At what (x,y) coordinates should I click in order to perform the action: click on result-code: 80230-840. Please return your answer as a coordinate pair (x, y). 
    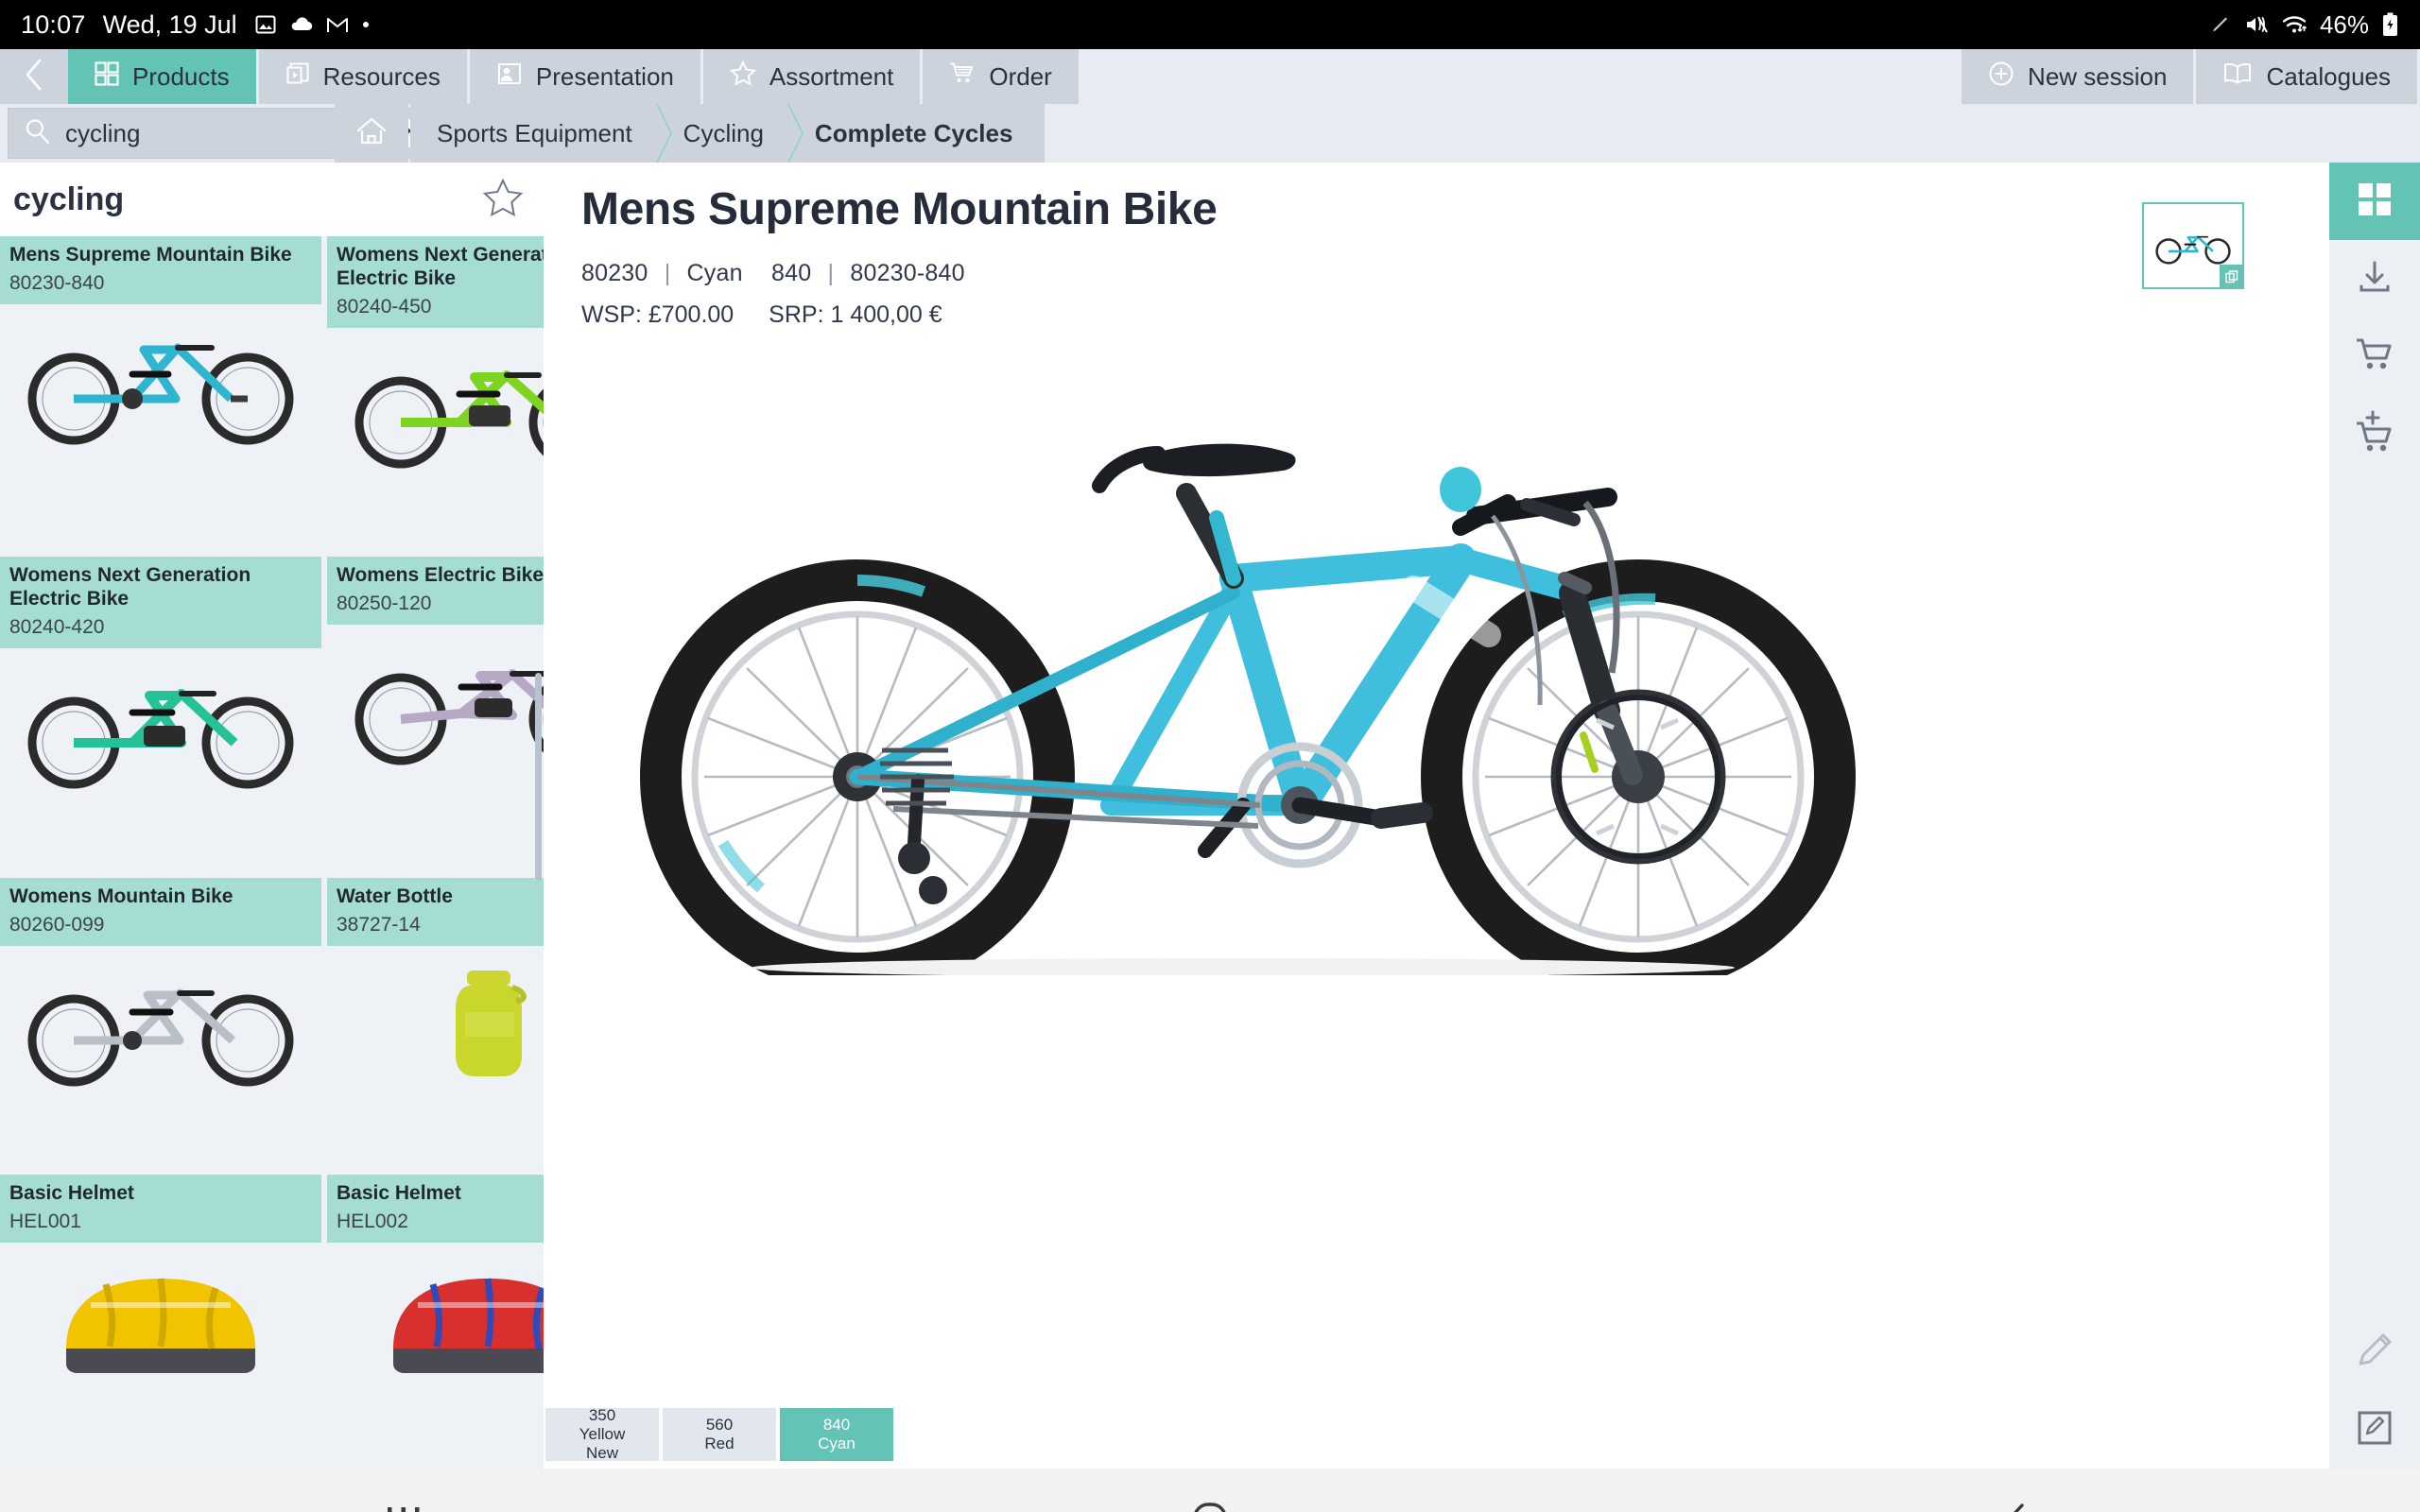
    Looking at the image, I should click on (57, 282).